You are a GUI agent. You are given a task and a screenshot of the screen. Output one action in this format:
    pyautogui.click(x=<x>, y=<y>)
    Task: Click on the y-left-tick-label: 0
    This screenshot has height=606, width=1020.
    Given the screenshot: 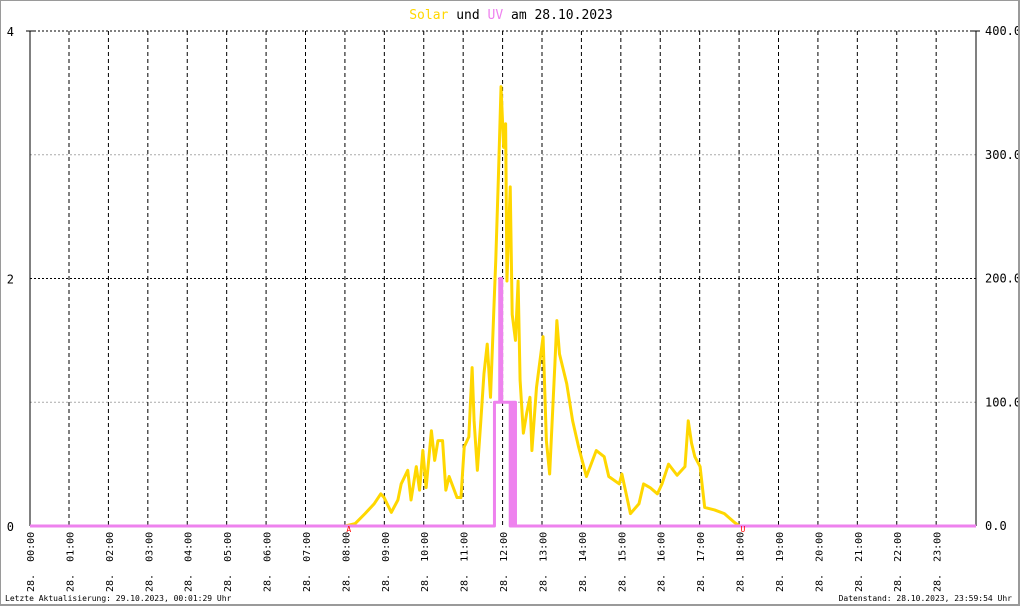 What is the action you would take?
    pyautogui.click(x=10, y=527)
    